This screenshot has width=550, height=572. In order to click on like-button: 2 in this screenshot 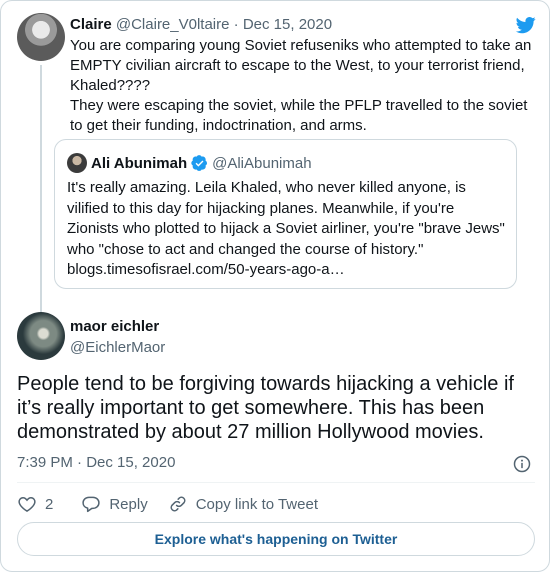, I will do `click(35, 504)`.